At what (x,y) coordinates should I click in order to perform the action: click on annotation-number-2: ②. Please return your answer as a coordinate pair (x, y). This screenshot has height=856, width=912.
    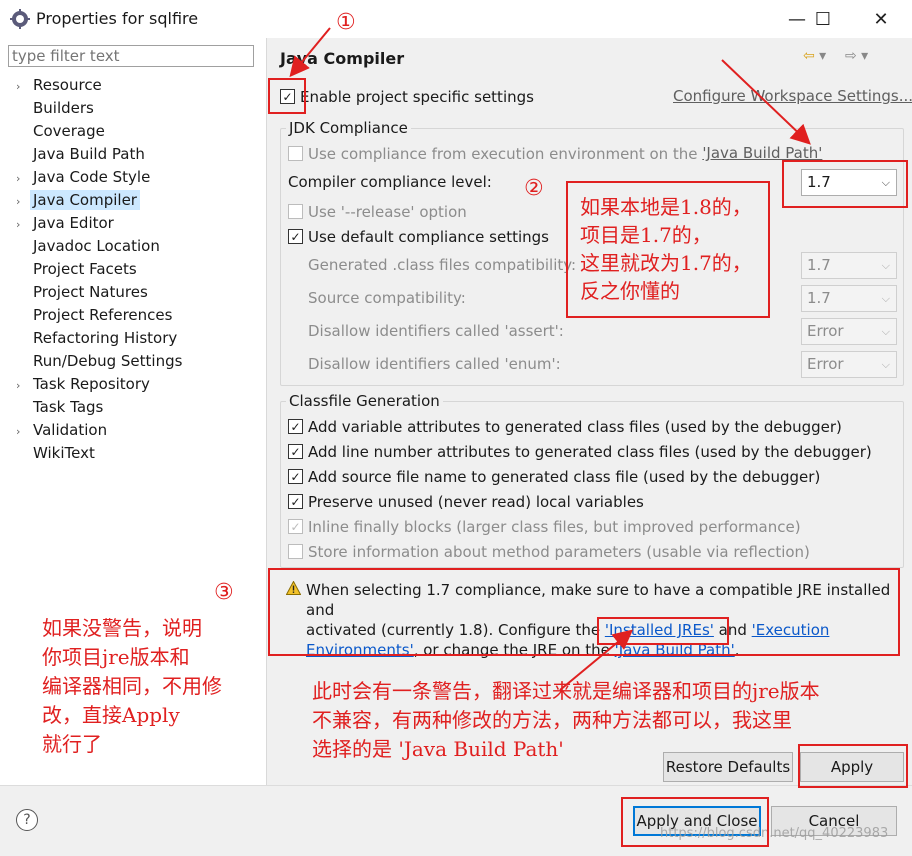
    Looking at the image, I should click on (534, 188).